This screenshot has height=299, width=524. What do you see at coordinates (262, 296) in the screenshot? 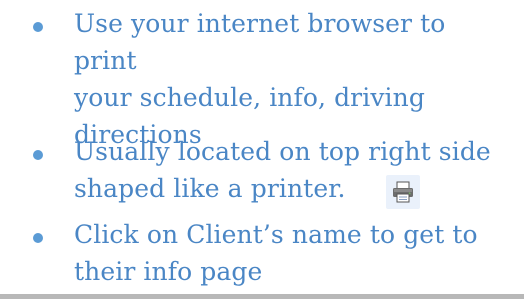
I see `bottom-bar` at bounding box center [262, 296].